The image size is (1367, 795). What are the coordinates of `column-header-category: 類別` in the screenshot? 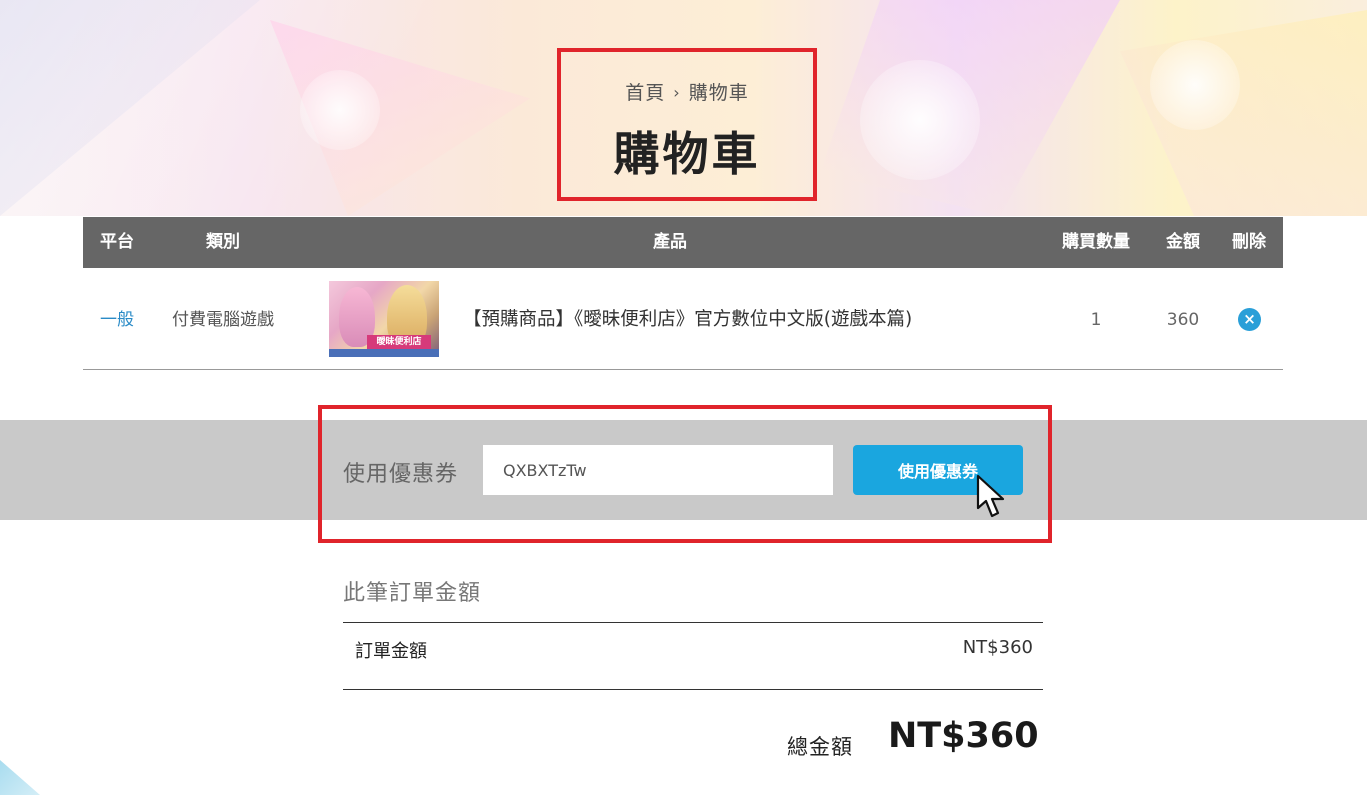 It's located at (223, 242).